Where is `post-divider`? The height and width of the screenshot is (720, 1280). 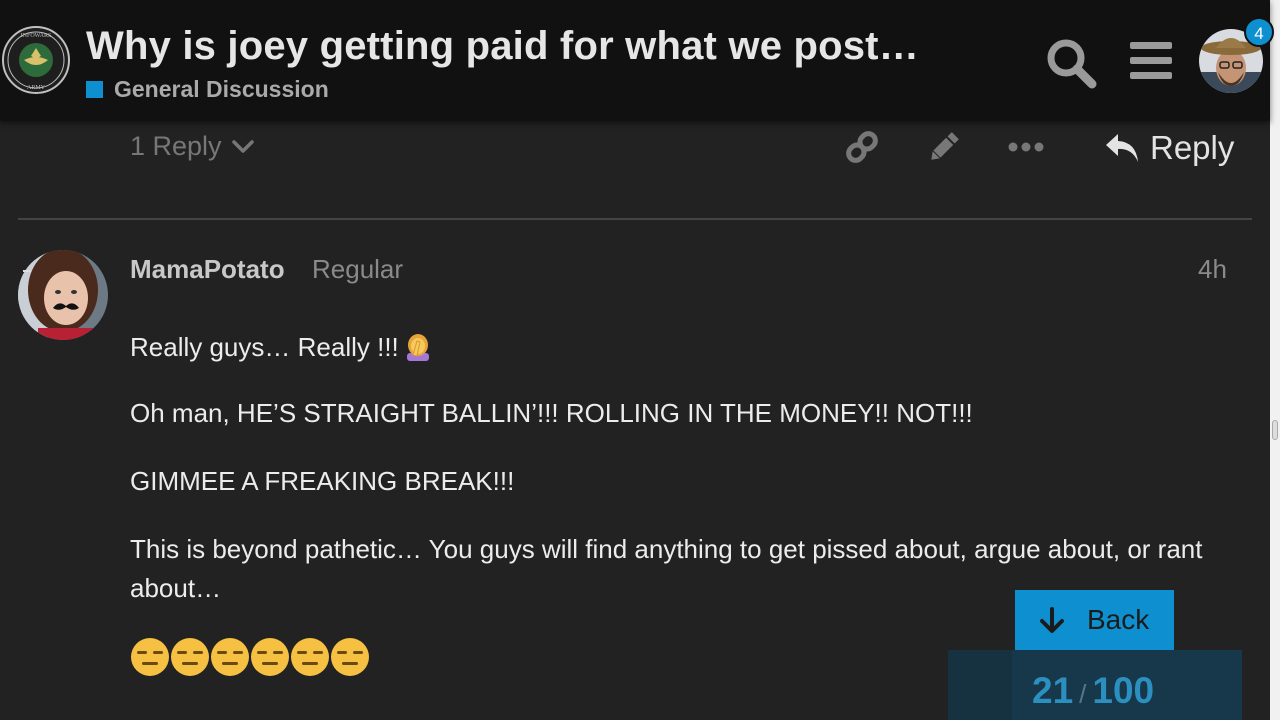
post-divider is located at coordinates (635, 219).